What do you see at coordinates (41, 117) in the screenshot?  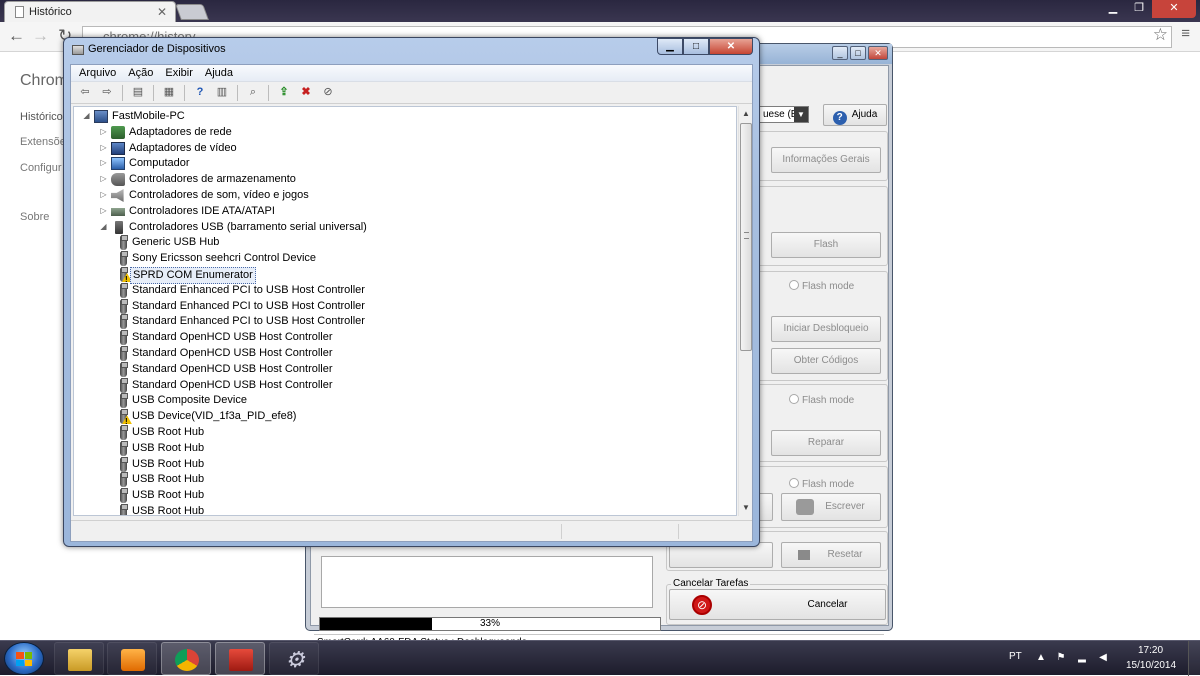 I see `sidebar-item-historico: Histórico` at bounding box center [41, 117].